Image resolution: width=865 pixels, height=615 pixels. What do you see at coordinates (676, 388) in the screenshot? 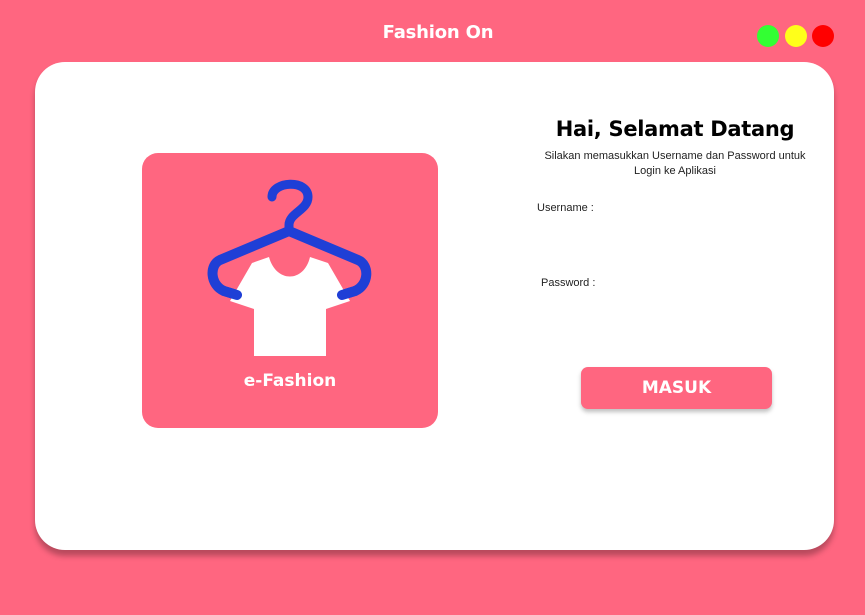
I see `login-button: MASUK` at bounding box center [676, 388].